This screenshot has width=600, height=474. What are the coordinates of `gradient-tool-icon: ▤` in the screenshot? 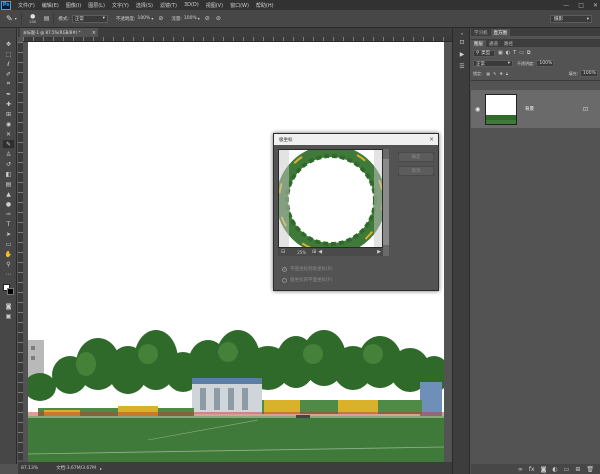 It's located at (8, 184).